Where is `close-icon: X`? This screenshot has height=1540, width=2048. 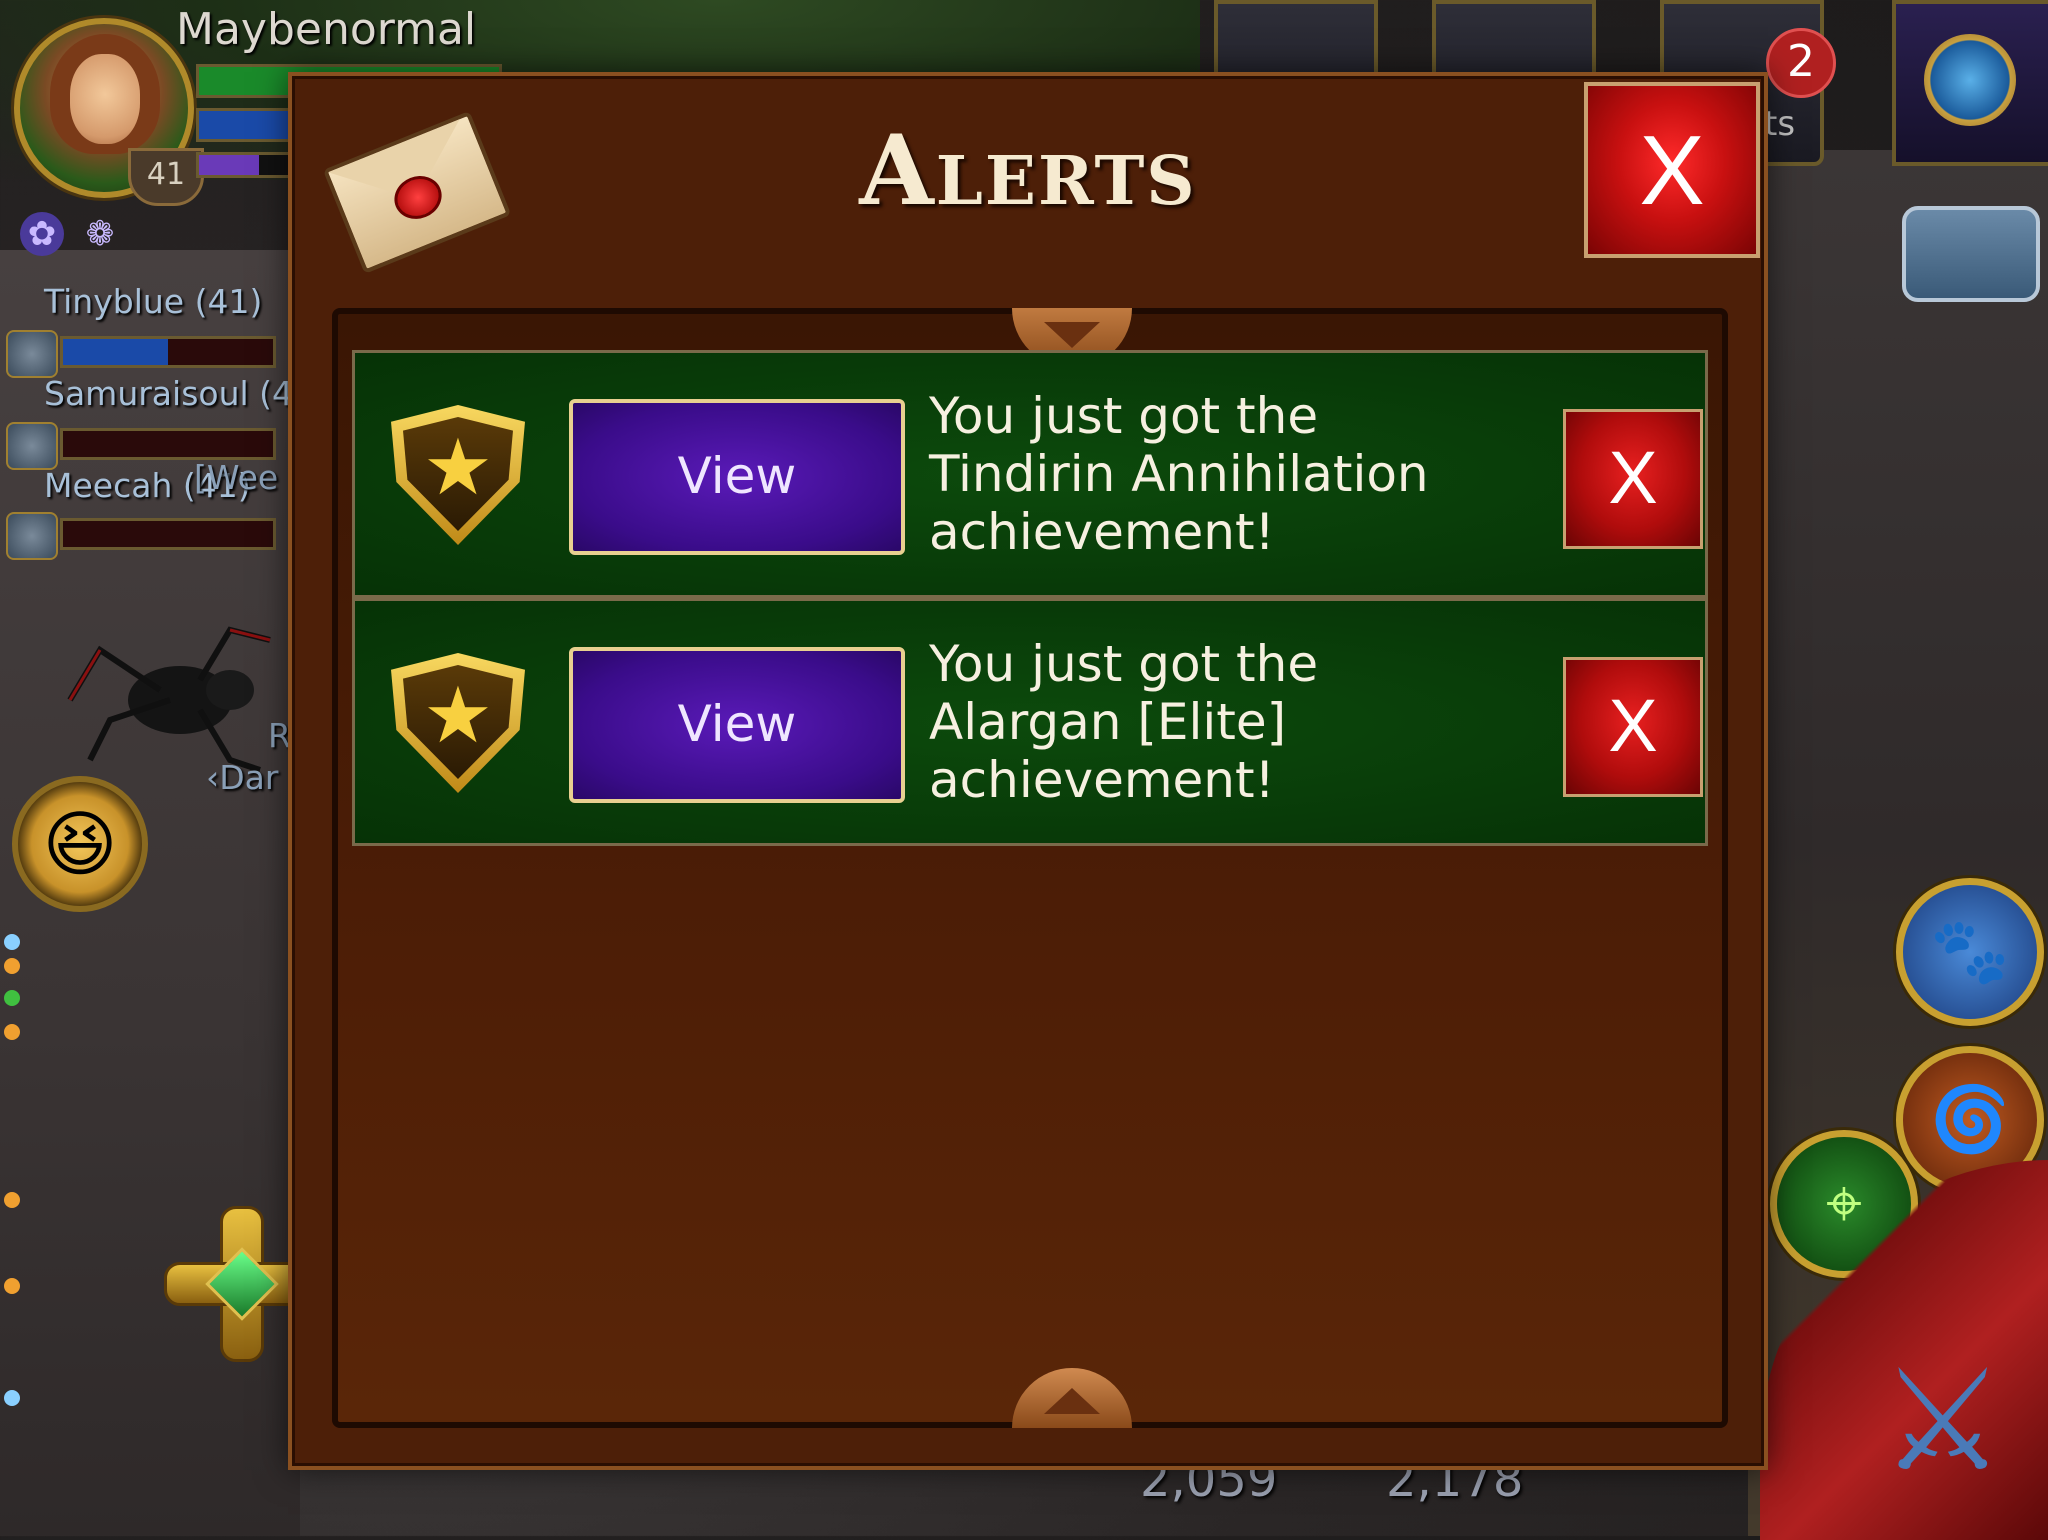 close-icon: X is located at coordinates (1672, 170).